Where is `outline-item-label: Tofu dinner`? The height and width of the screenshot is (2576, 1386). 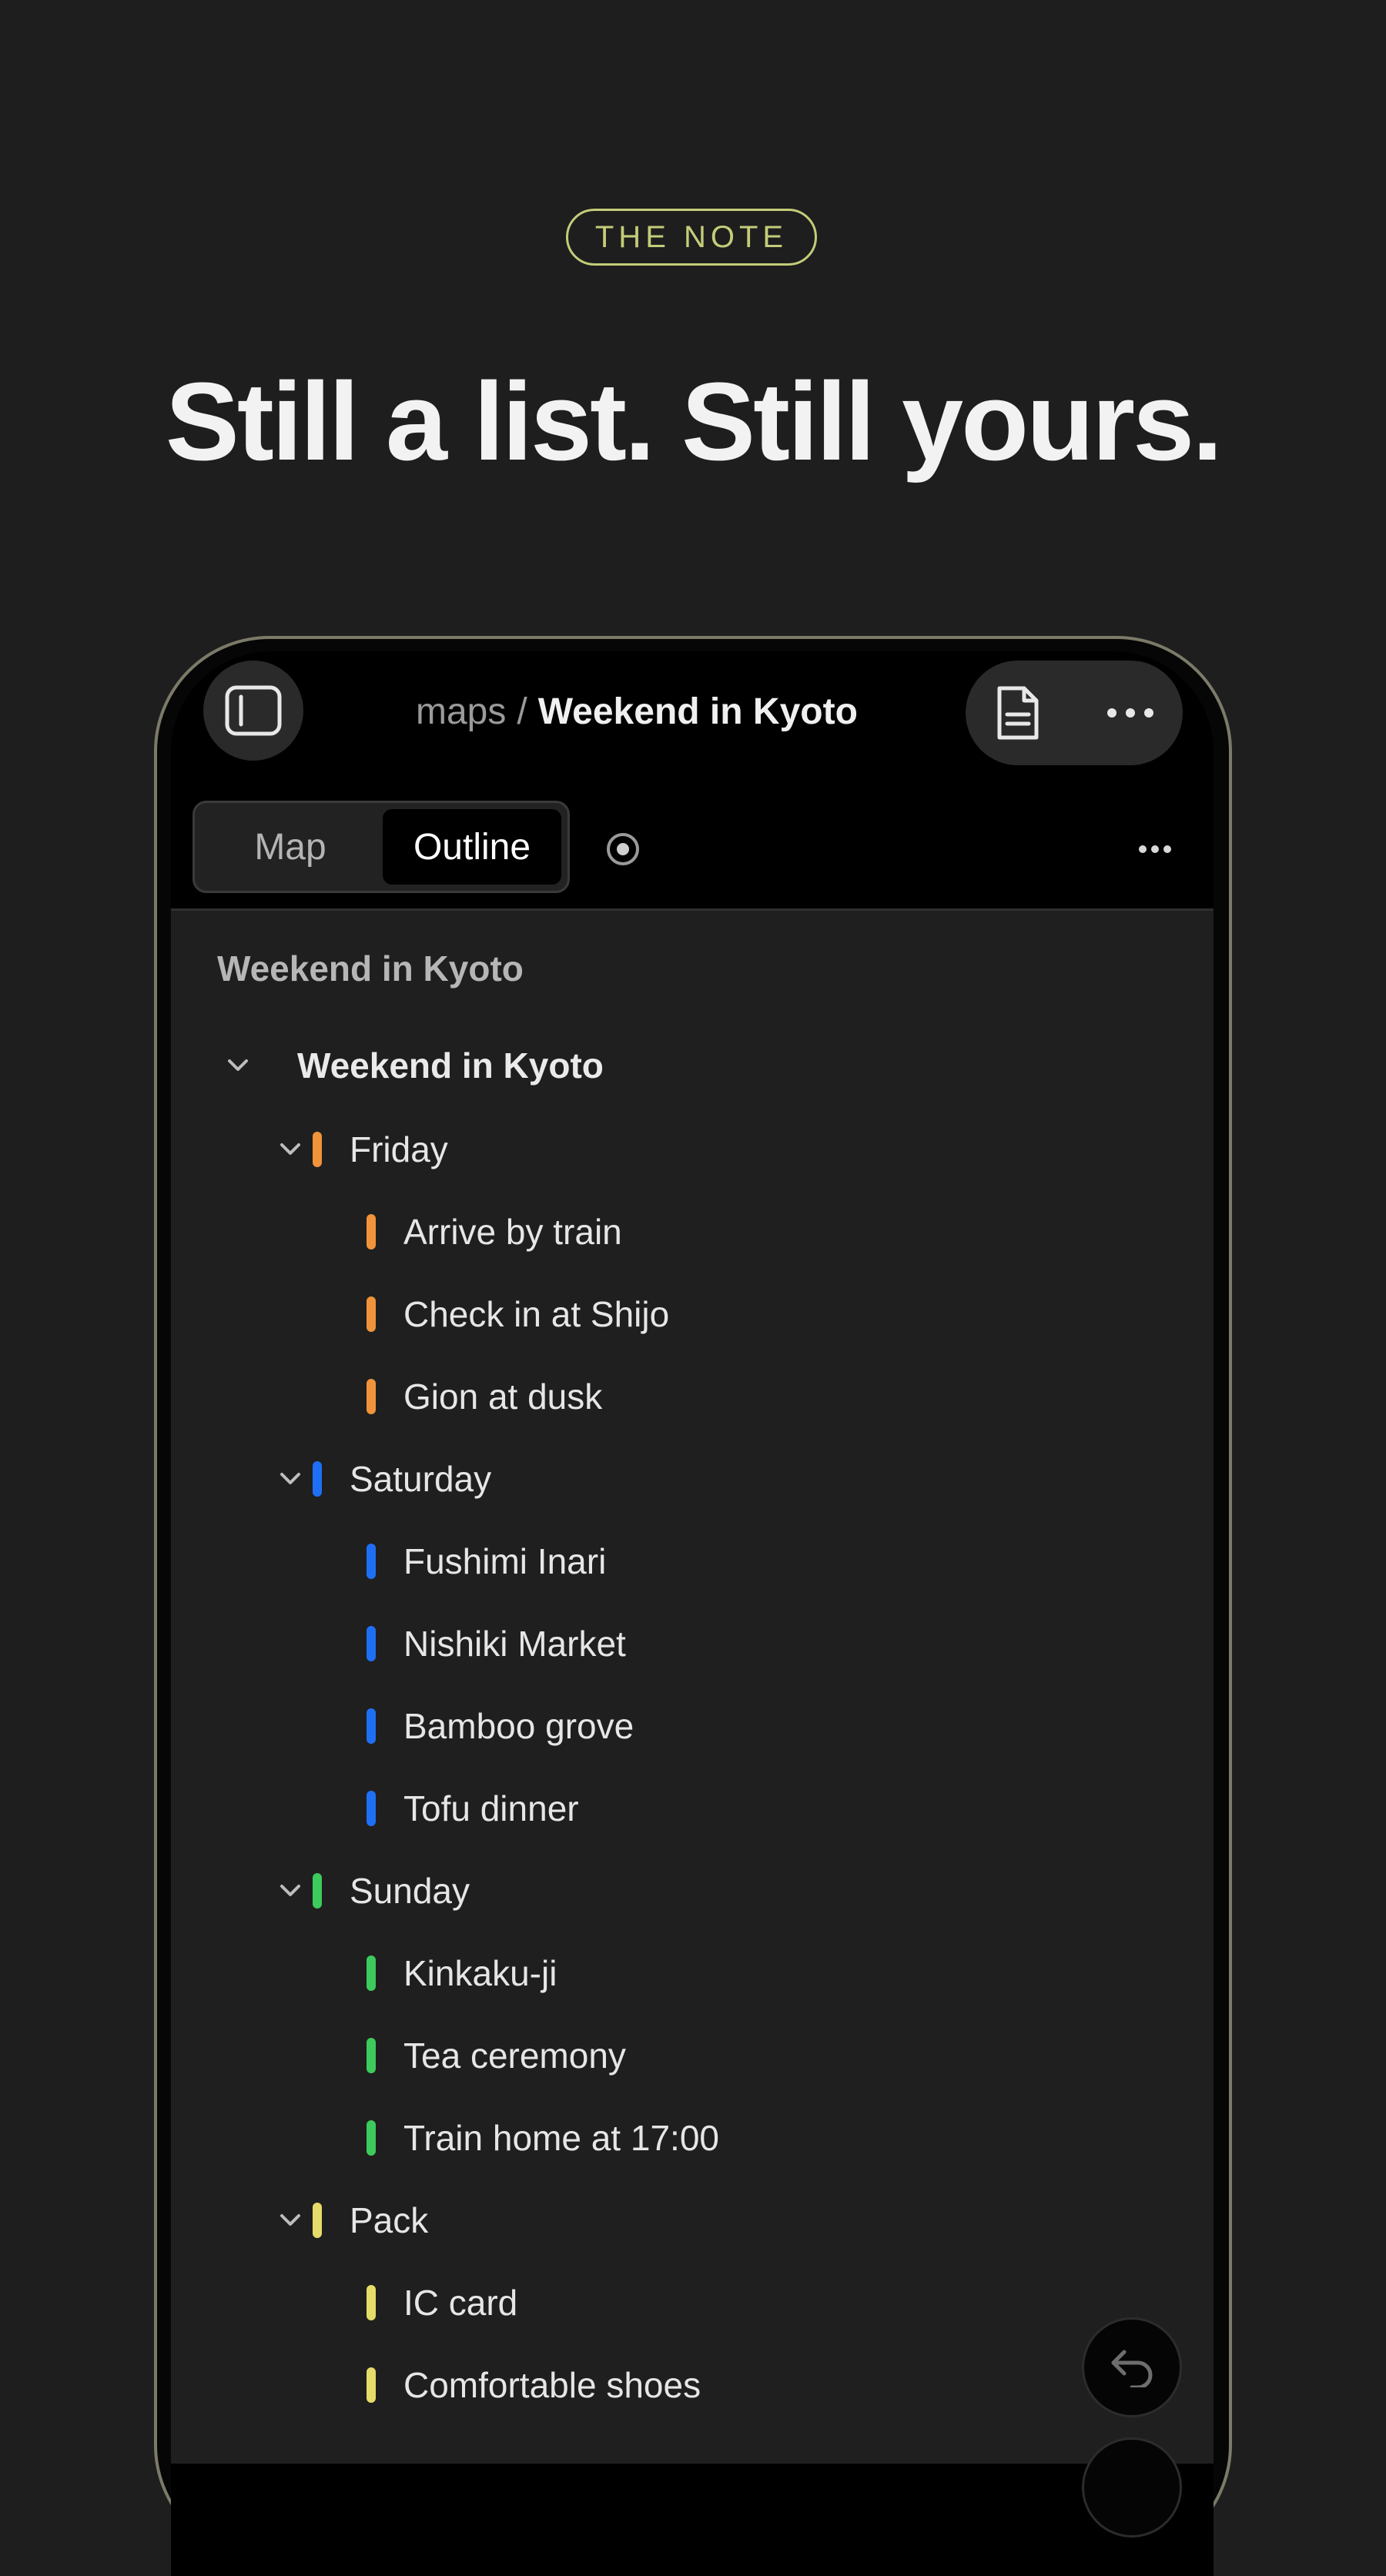
outline-item-label: Tofu dinner is located at coordinates (491, 1809).